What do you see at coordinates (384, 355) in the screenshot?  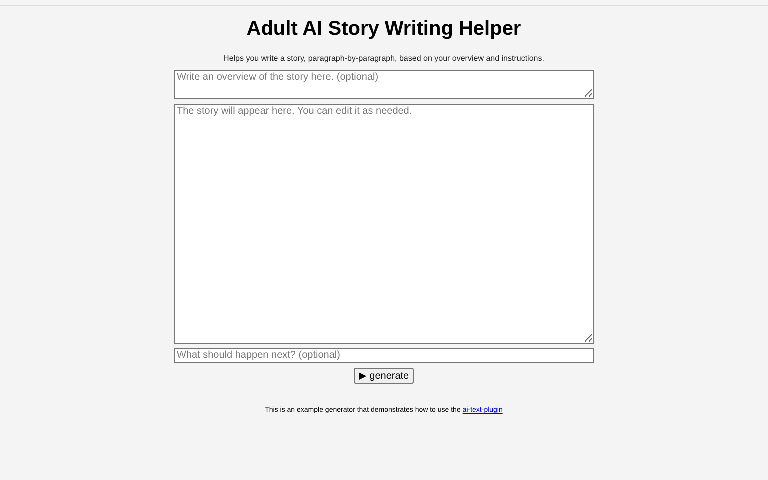 I see `next-instruction-field: What should happen next? (optional)` at bounding box center [384, 355].